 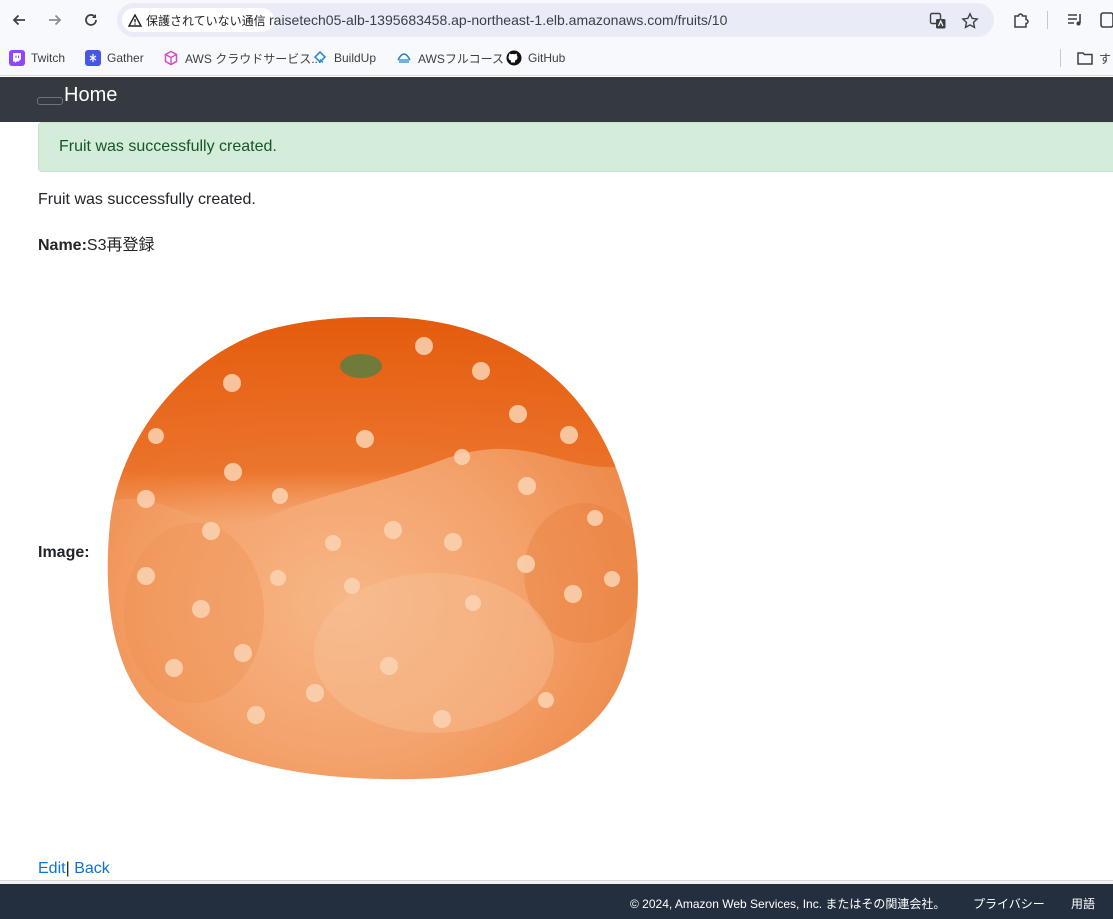 I want to click on bookmark-gather: Gather, so click(x=114, y=58).